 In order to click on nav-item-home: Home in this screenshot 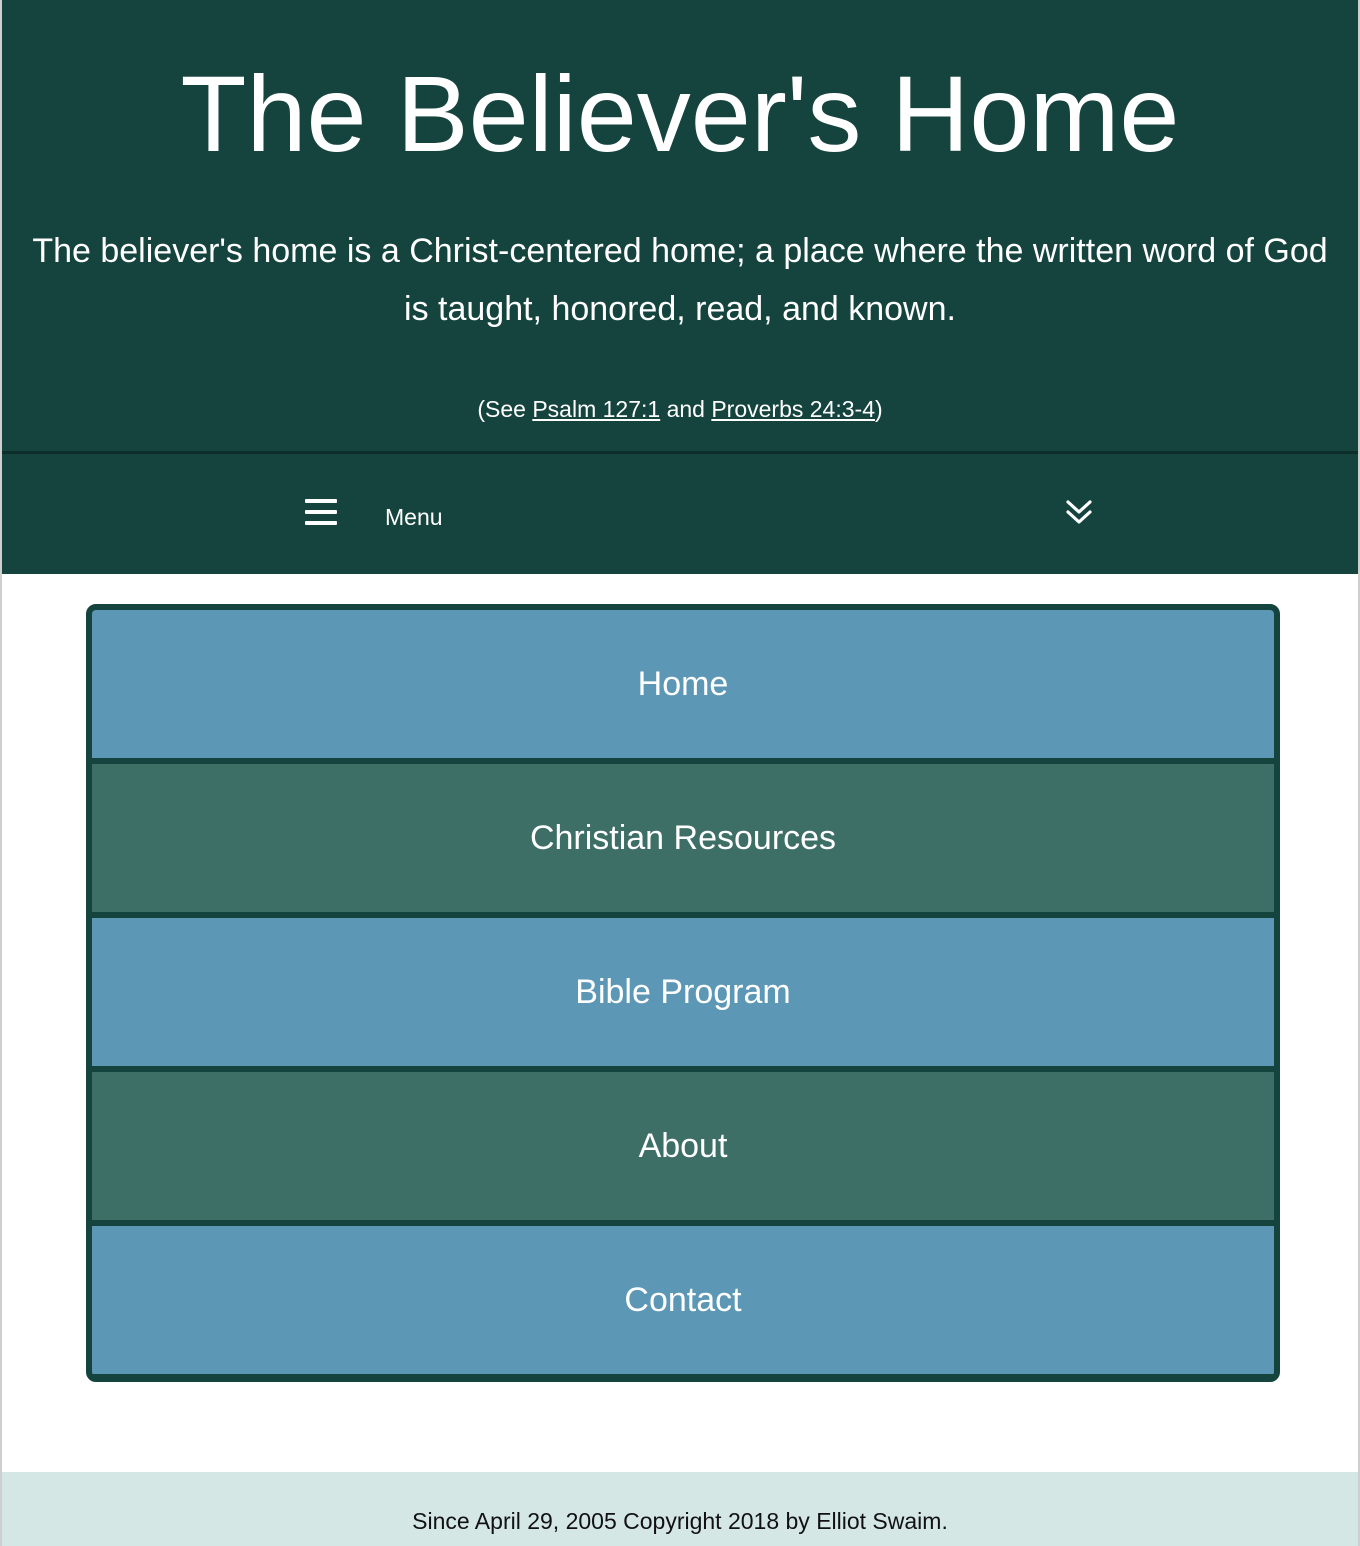, I will do `click(683, 684)`.